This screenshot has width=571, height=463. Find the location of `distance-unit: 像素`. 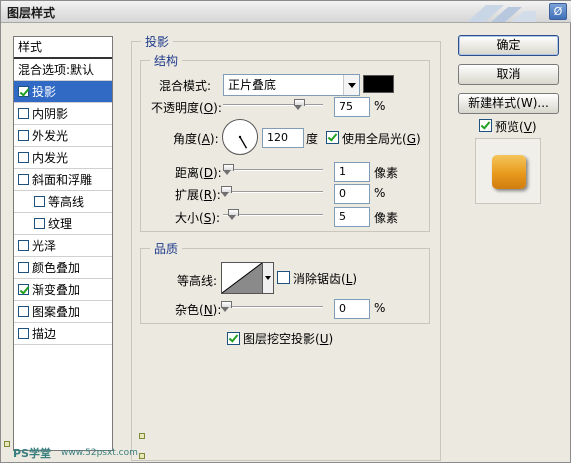

distance-unit: 像素 is located at coordinates (386, 173).